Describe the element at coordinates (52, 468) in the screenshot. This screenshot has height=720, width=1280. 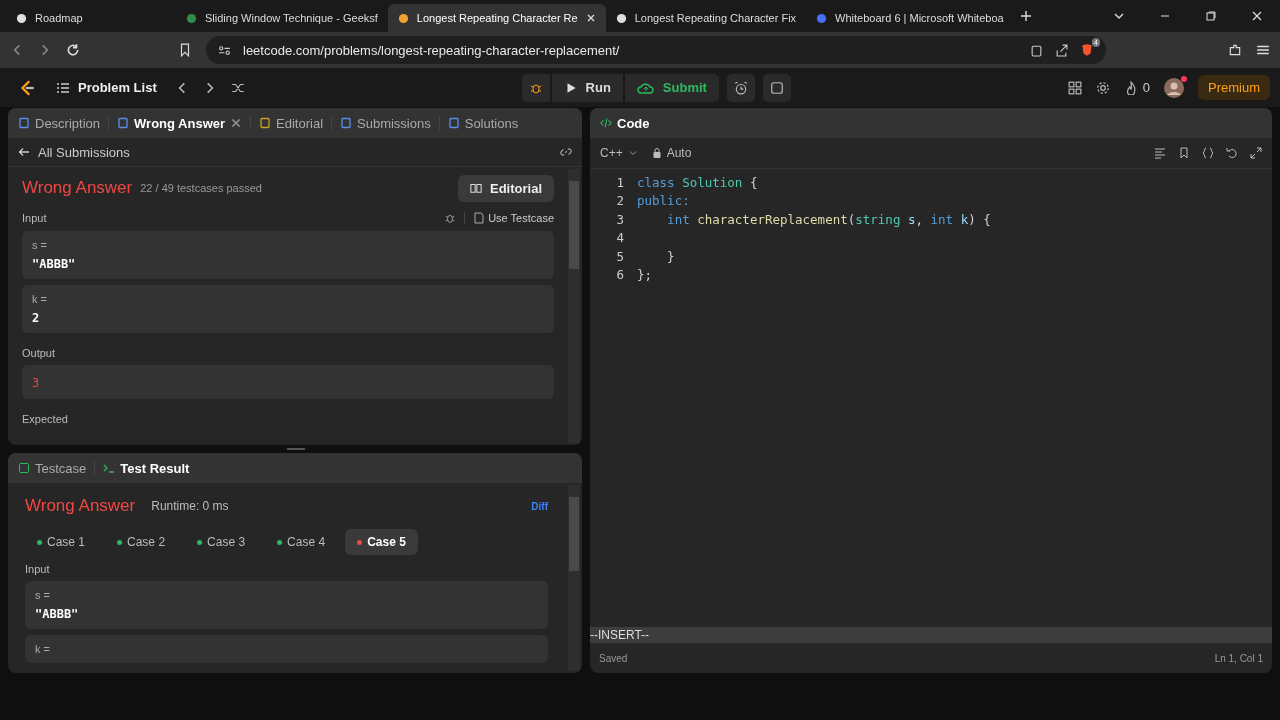
I see `panel-tab: Testcase` at that location.